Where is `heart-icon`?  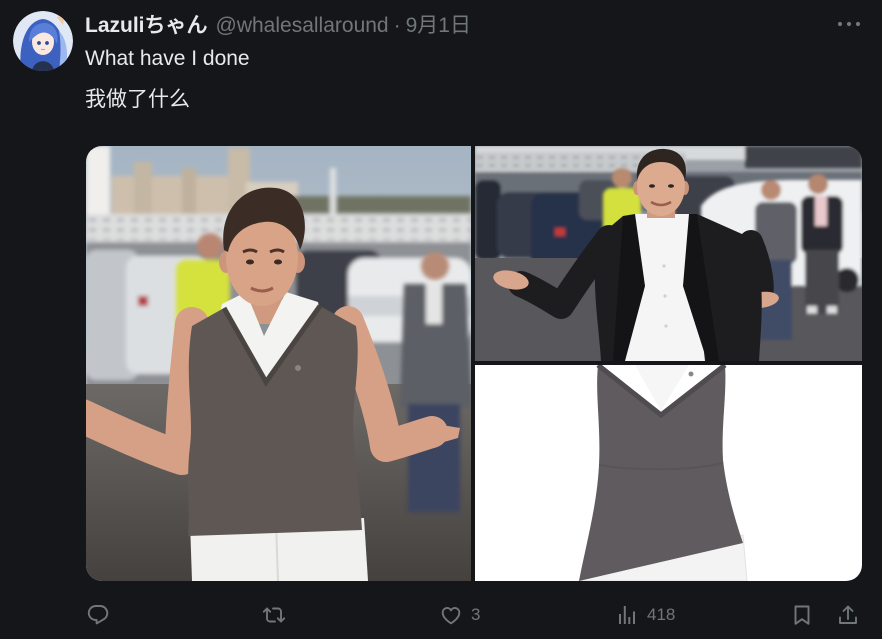
heart-icon is located at coordinates (451, 616).